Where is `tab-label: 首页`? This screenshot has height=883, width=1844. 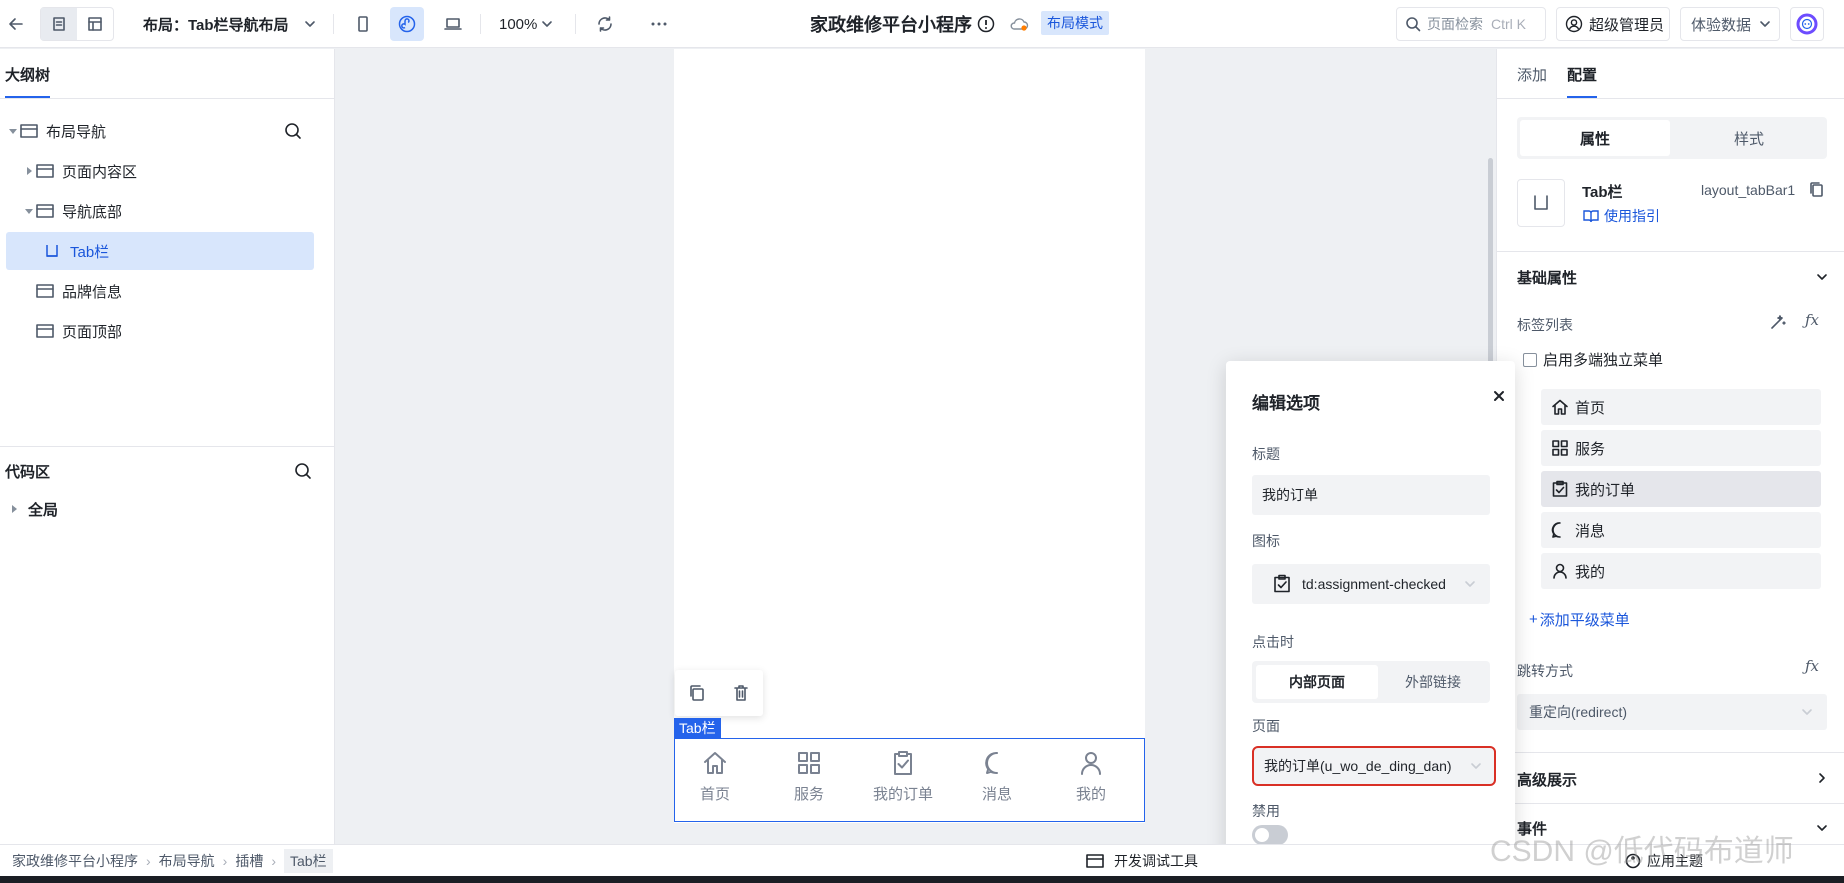 tab-label: 首页 is located at coordinates (714, 794).